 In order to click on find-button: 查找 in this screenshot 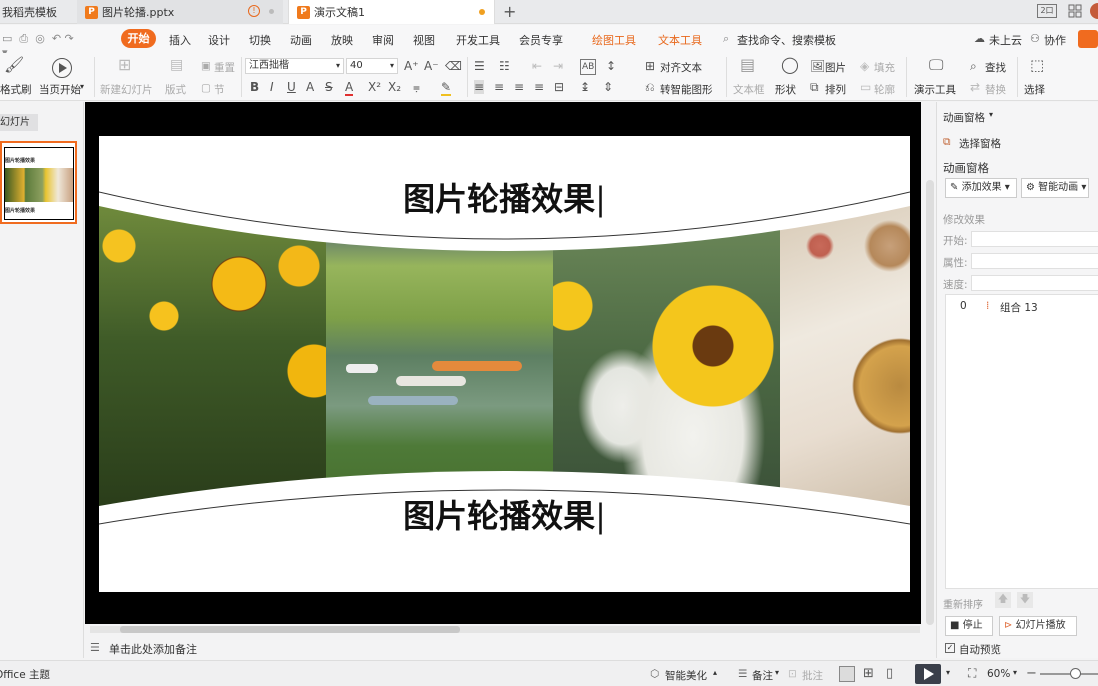, I will do `click(995, 67)`.